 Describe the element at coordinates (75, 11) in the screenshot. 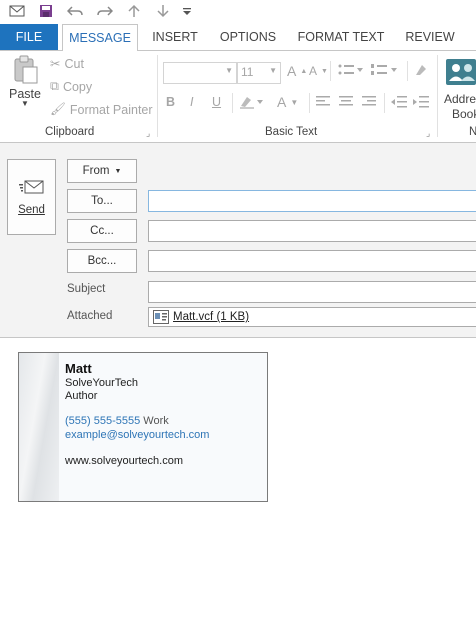

I see `undo-icon` at that location.